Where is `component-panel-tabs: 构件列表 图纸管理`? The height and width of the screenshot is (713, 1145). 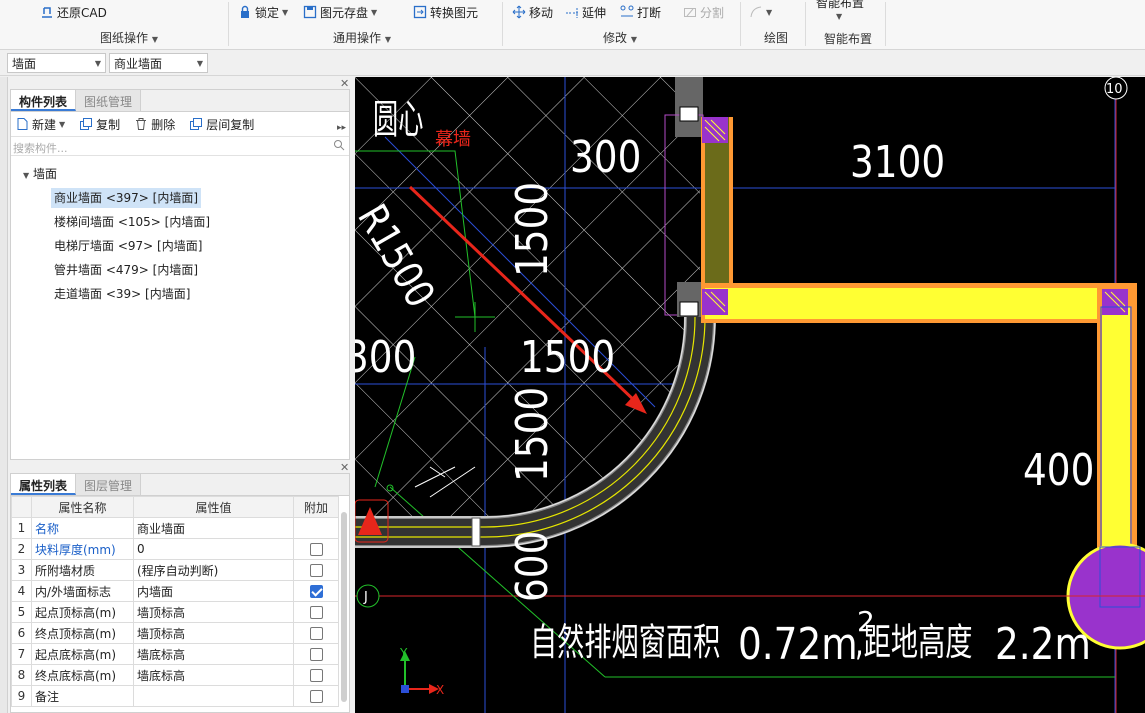
component-panel-tabs: 构件列表 图纸管理 is located at coordinates (180, 101).